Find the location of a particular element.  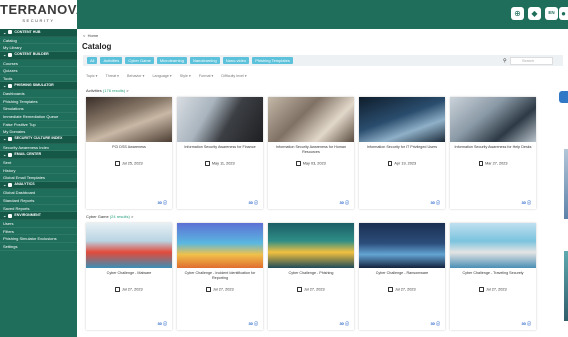

tab-nano-video: Nano-video is located at coordinates (236, 60).